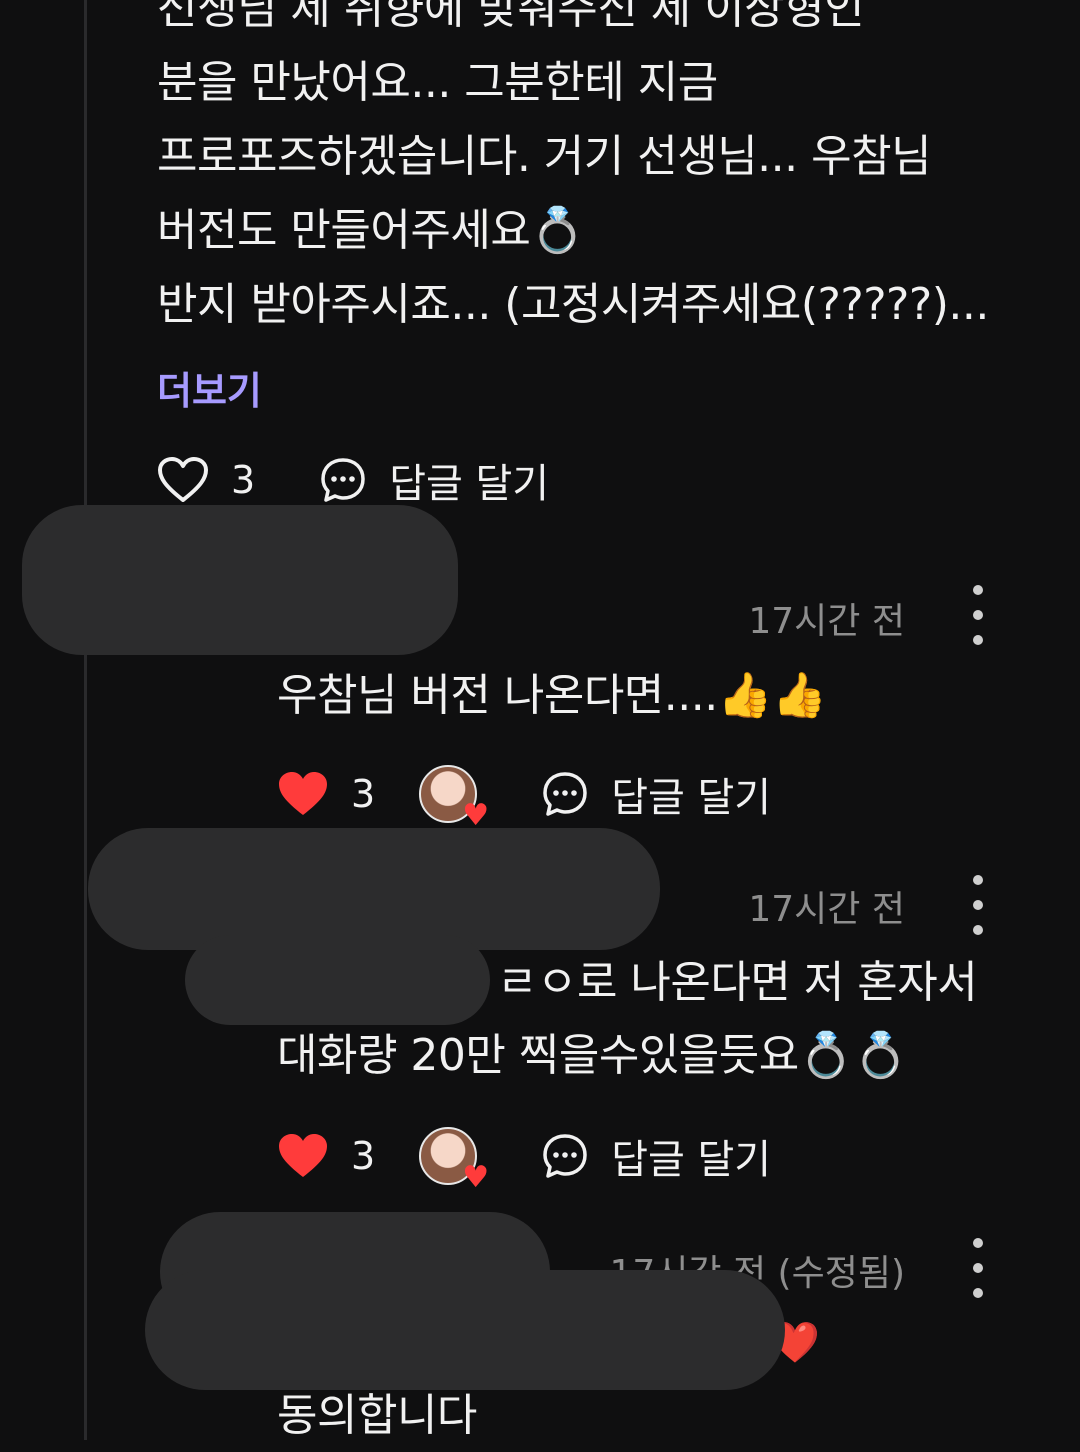 The height and width of the screenshot is (1452, 1080). Describe the element at coordinates (544, 156) in the screenshot. I see `comment-line: 프로포즈하겠습니다. 거기 선생님... 우참님` at that location.